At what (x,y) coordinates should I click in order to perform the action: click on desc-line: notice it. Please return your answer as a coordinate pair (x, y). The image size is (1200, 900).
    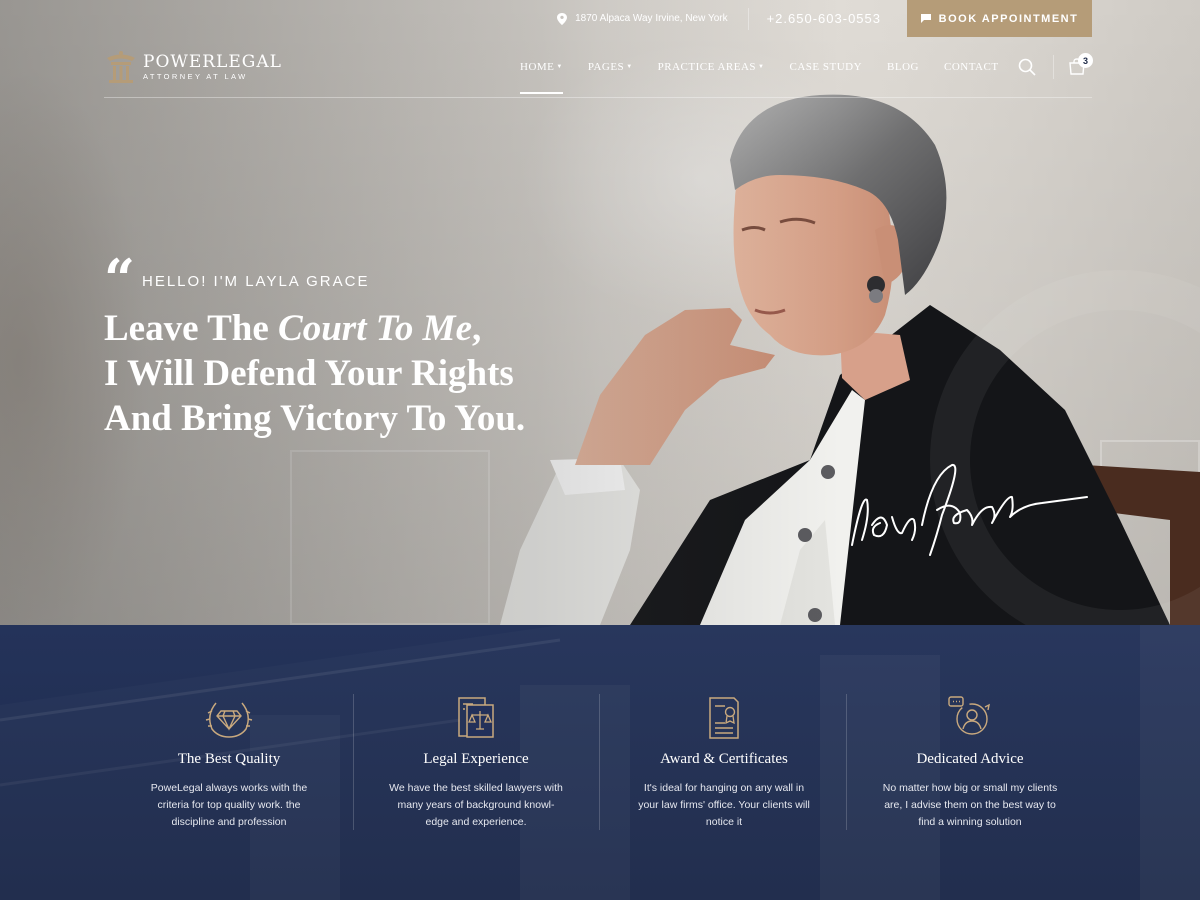
    Looking at the image, I should click on (724, 822).